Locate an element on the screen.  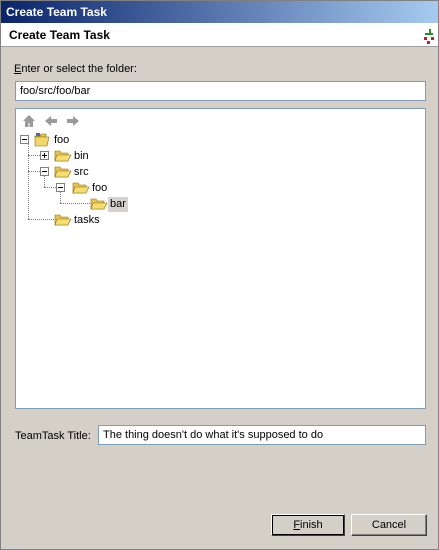
project-folder-icon is located at coordinates (43, 140).